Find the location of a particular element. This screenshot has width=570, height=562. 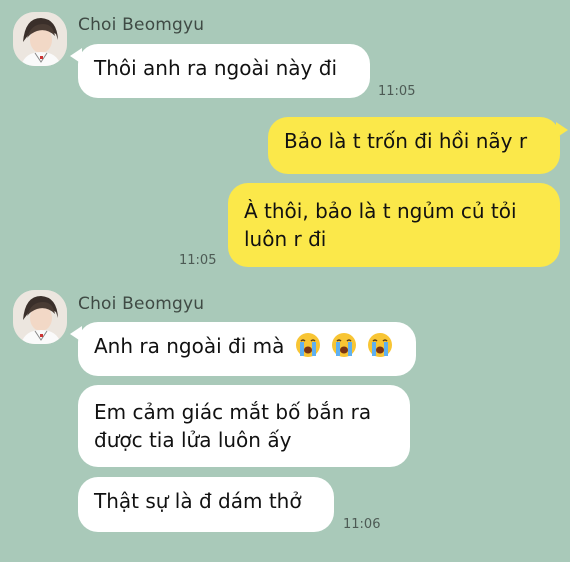

incoming-message: Thôi anh ra ngoài này đi is located at coordinates (224, 71).